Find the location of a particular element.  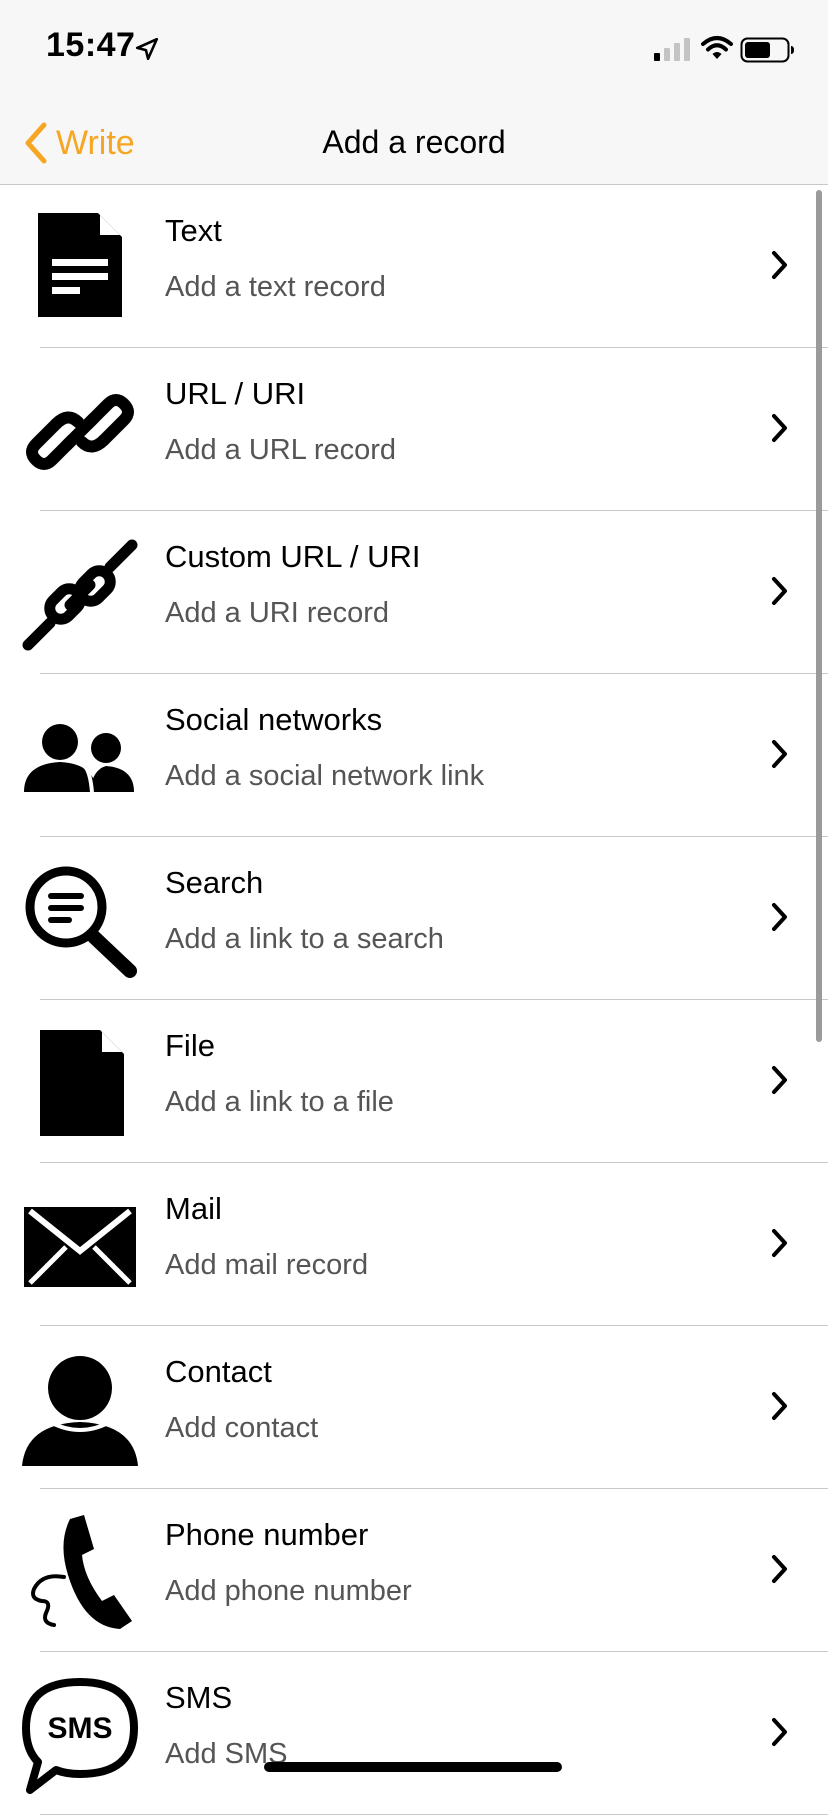

list-item-contact: Contact Add contact is located at coordinates (414, 1407).